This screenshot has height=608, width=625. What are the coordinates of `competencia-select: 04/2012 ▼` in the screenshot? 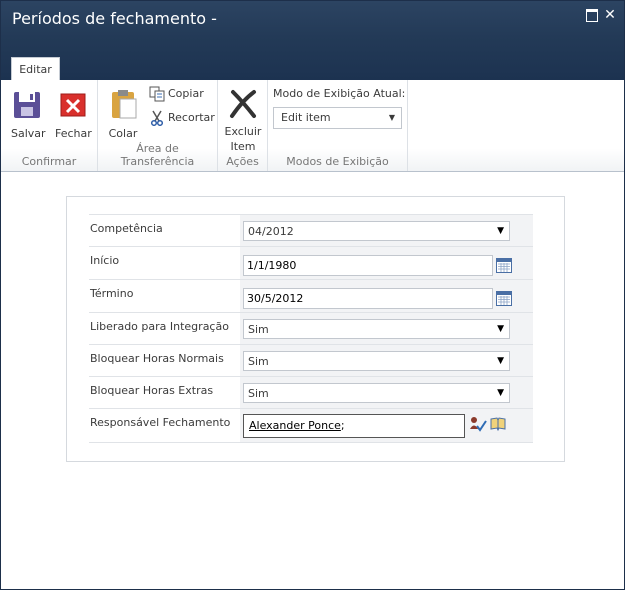 It's located at (376, 231).